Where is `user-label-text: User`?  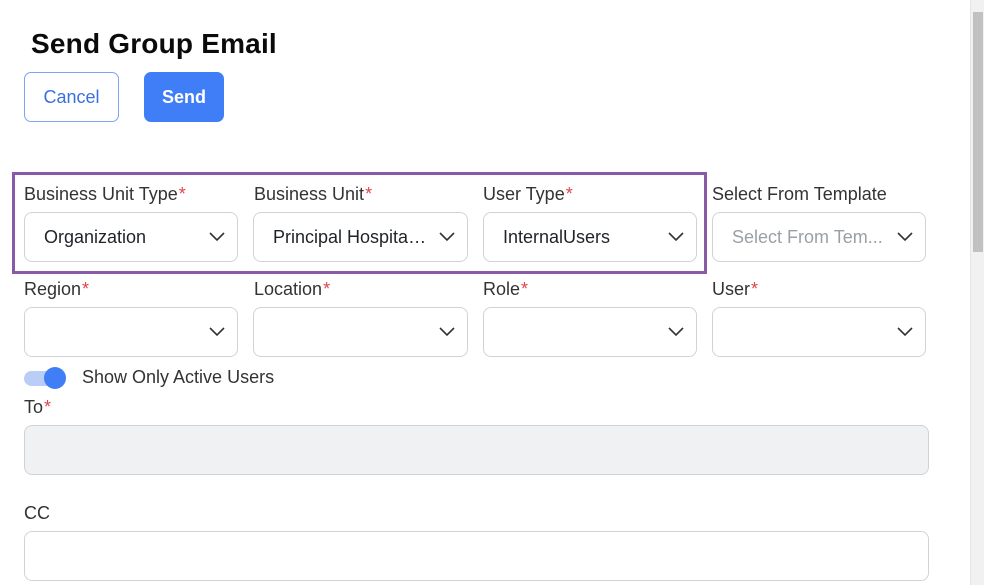
user-label-text: User is located at coordinates (731, 289).